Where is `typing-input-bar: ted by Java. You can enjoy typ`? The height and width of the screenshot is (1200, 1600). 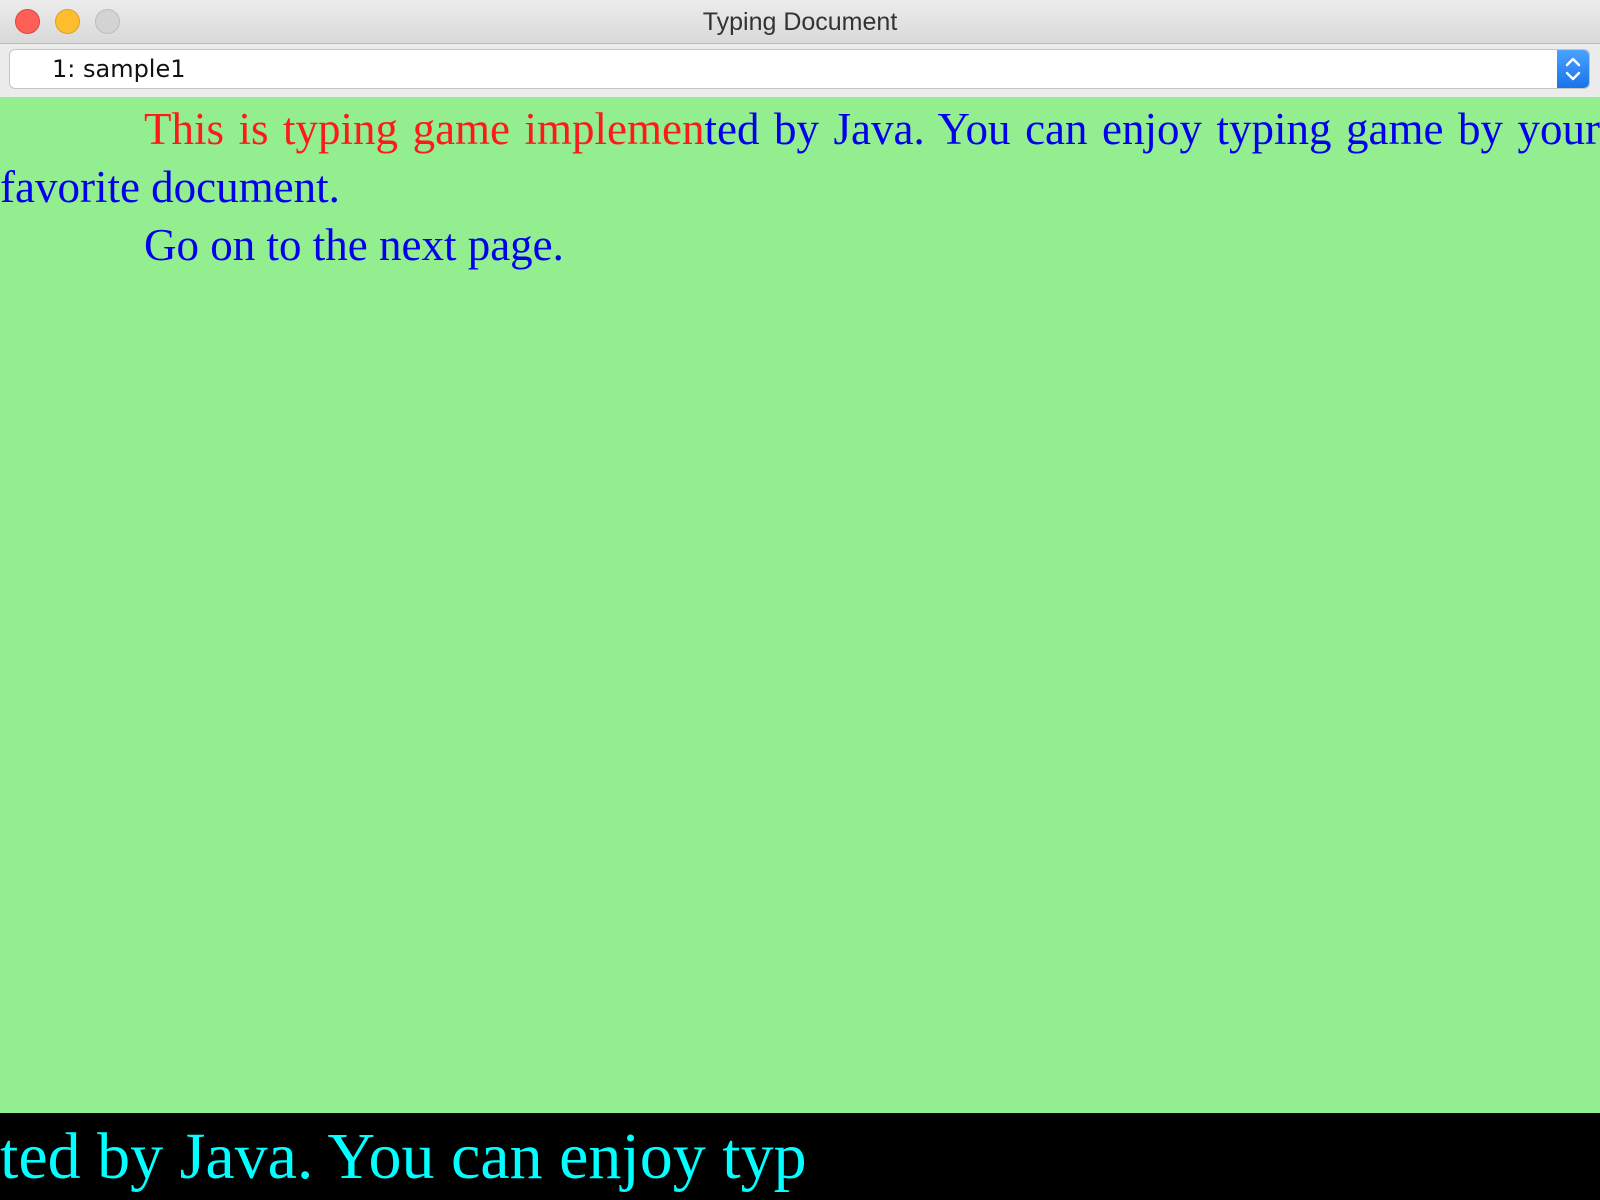 typing-input-bar: ted by Java. You can enjoy typ is located at coordinates (800, 1156).